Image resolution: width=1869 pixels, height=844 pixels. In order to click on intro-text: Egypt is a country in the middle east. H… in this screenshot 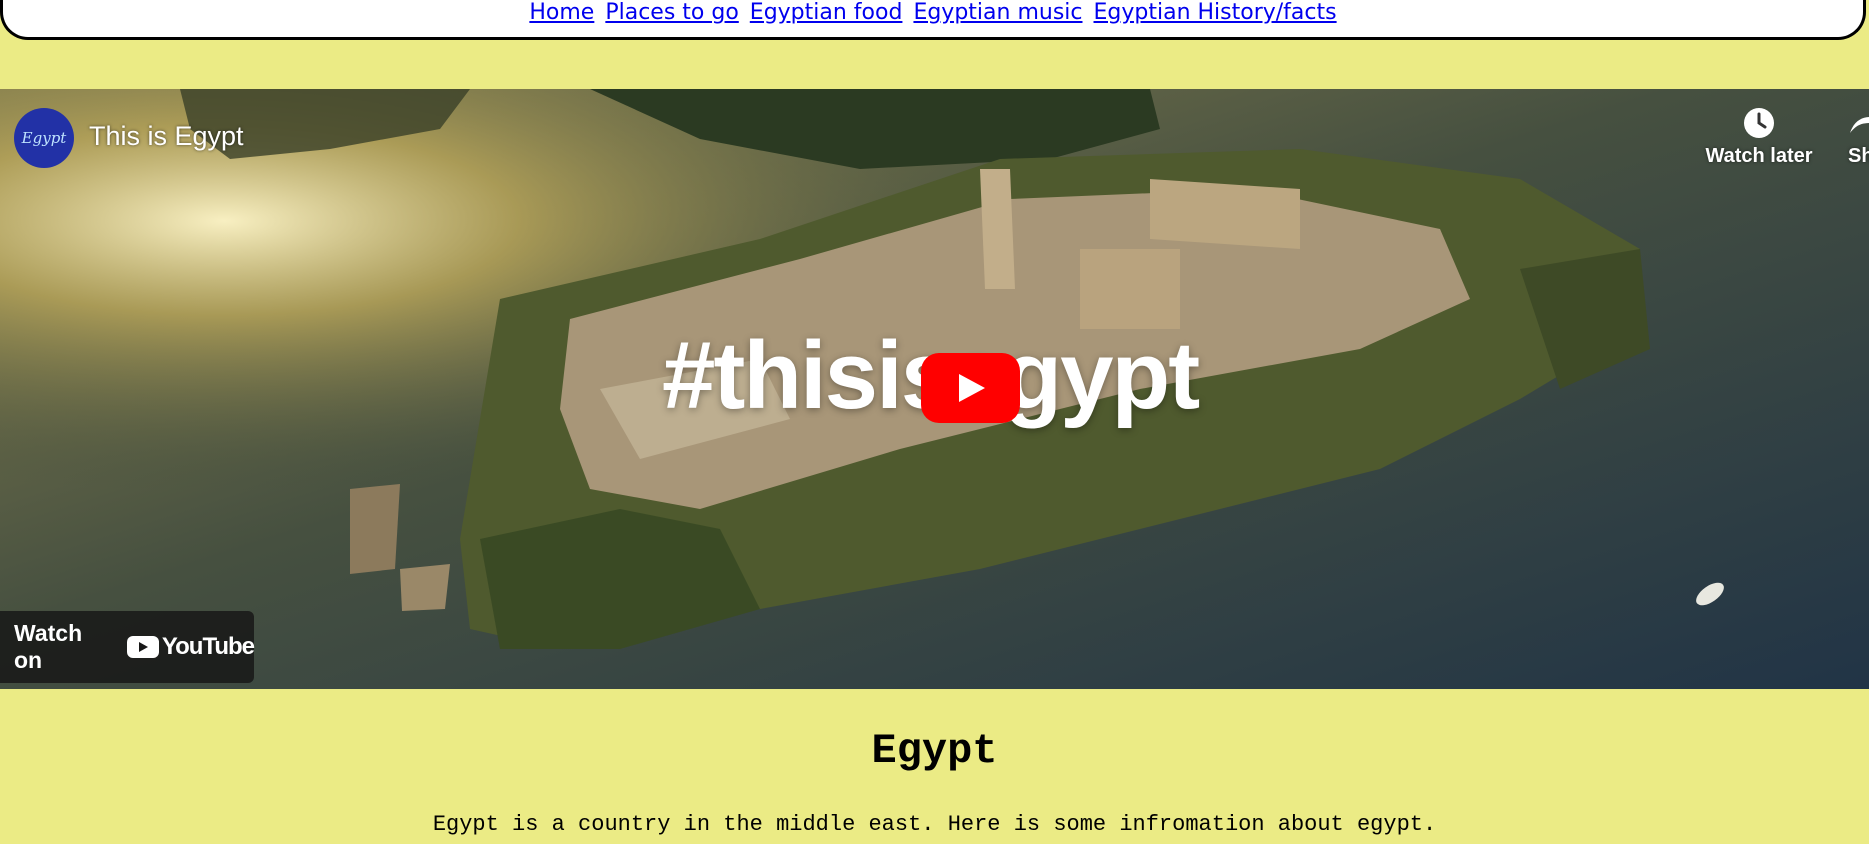, I will do `click(934, 824)`.